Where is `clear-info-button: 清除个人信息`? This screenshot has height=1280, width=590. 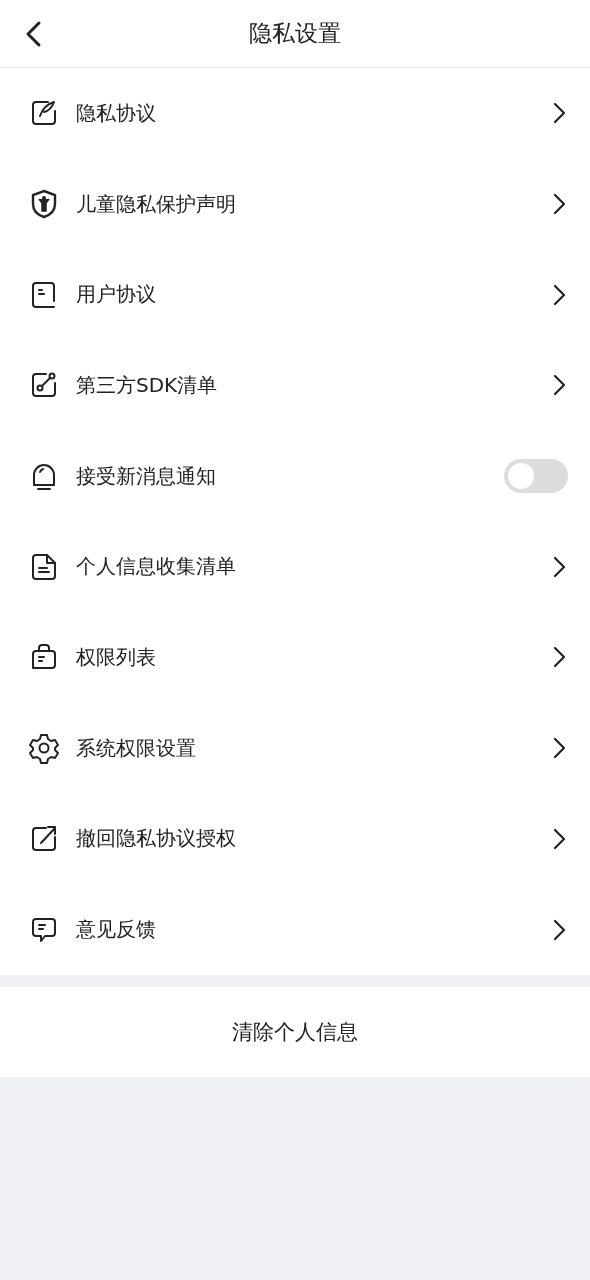 clear-info-button: 清除个人信息 is located at coordinates (295, 1031).